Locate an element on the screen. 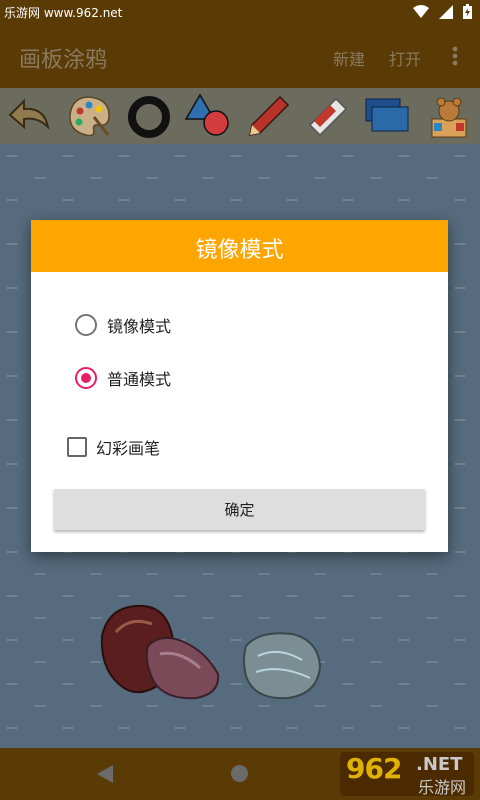  radio-label: 镜像模式 is located at coordinates (139, 326).